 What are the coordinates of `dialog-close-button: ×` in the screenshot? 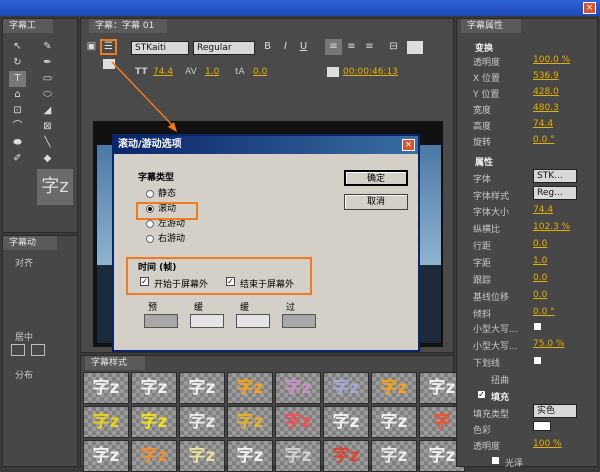 It's located at (408, 145).